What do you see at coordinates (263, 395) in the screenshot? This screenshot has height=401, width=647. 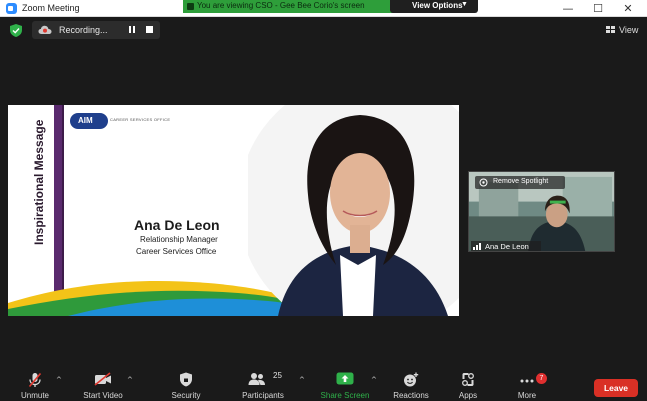 I see `participants-label: Participants` at bounding box center [263, 395].